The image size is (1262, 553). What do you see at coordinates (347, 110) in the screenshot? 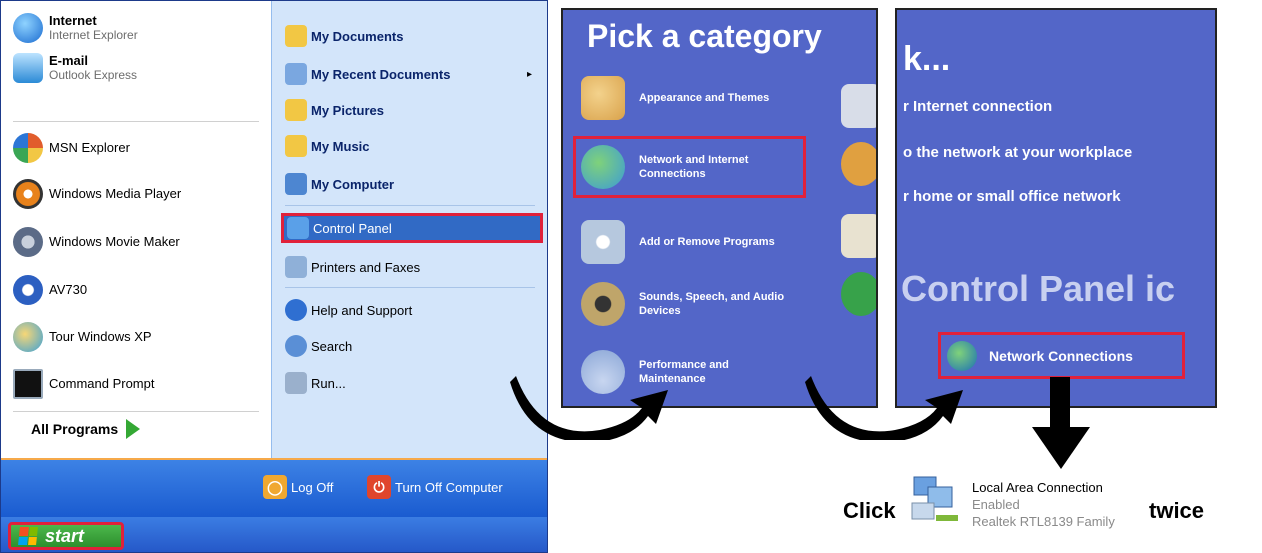
I see `my-pictures-label: My Pictures` at bounding box center [347, 110].